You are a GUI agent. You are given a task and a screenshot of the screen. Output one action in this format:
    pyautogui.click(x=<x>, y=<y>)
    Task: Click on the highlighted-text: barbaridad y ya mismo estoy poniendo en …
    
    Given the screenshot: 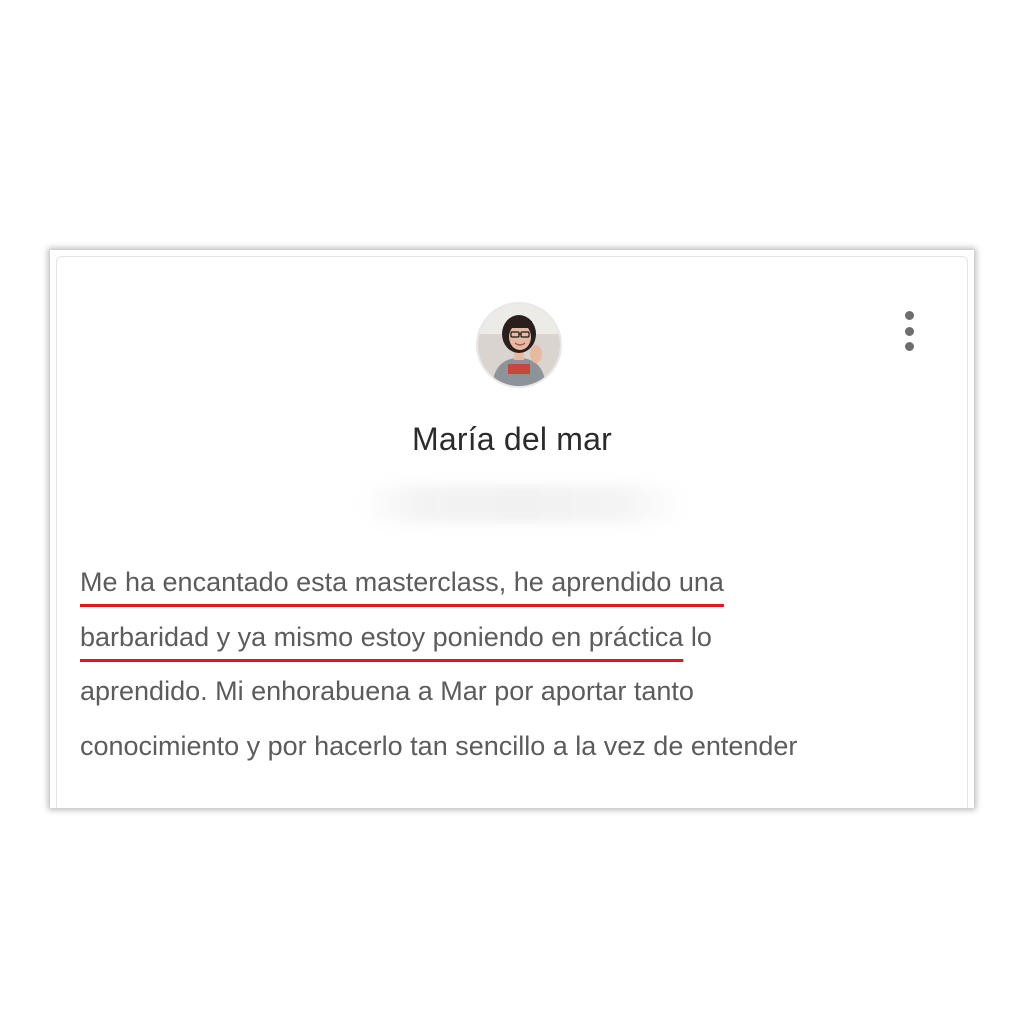 What is the action you would take?
    pyautogui.click(x=382, y=636)
    